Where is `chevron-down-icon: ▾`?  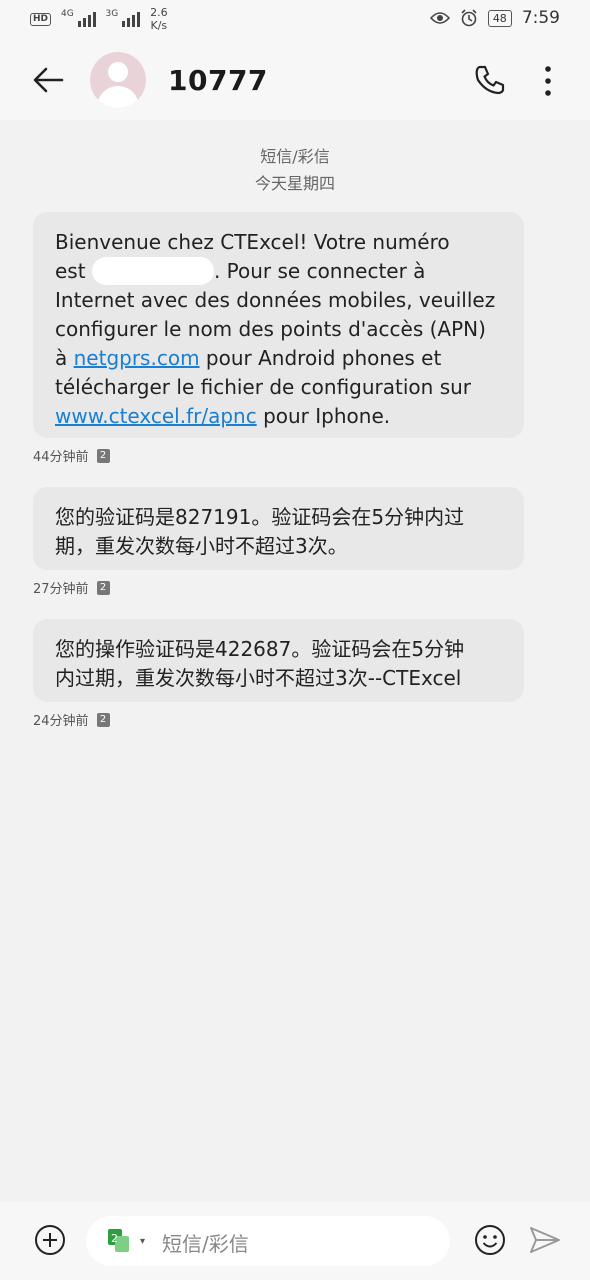 chevron-down-icon: ▾ is located at coordinates (142, 1241).